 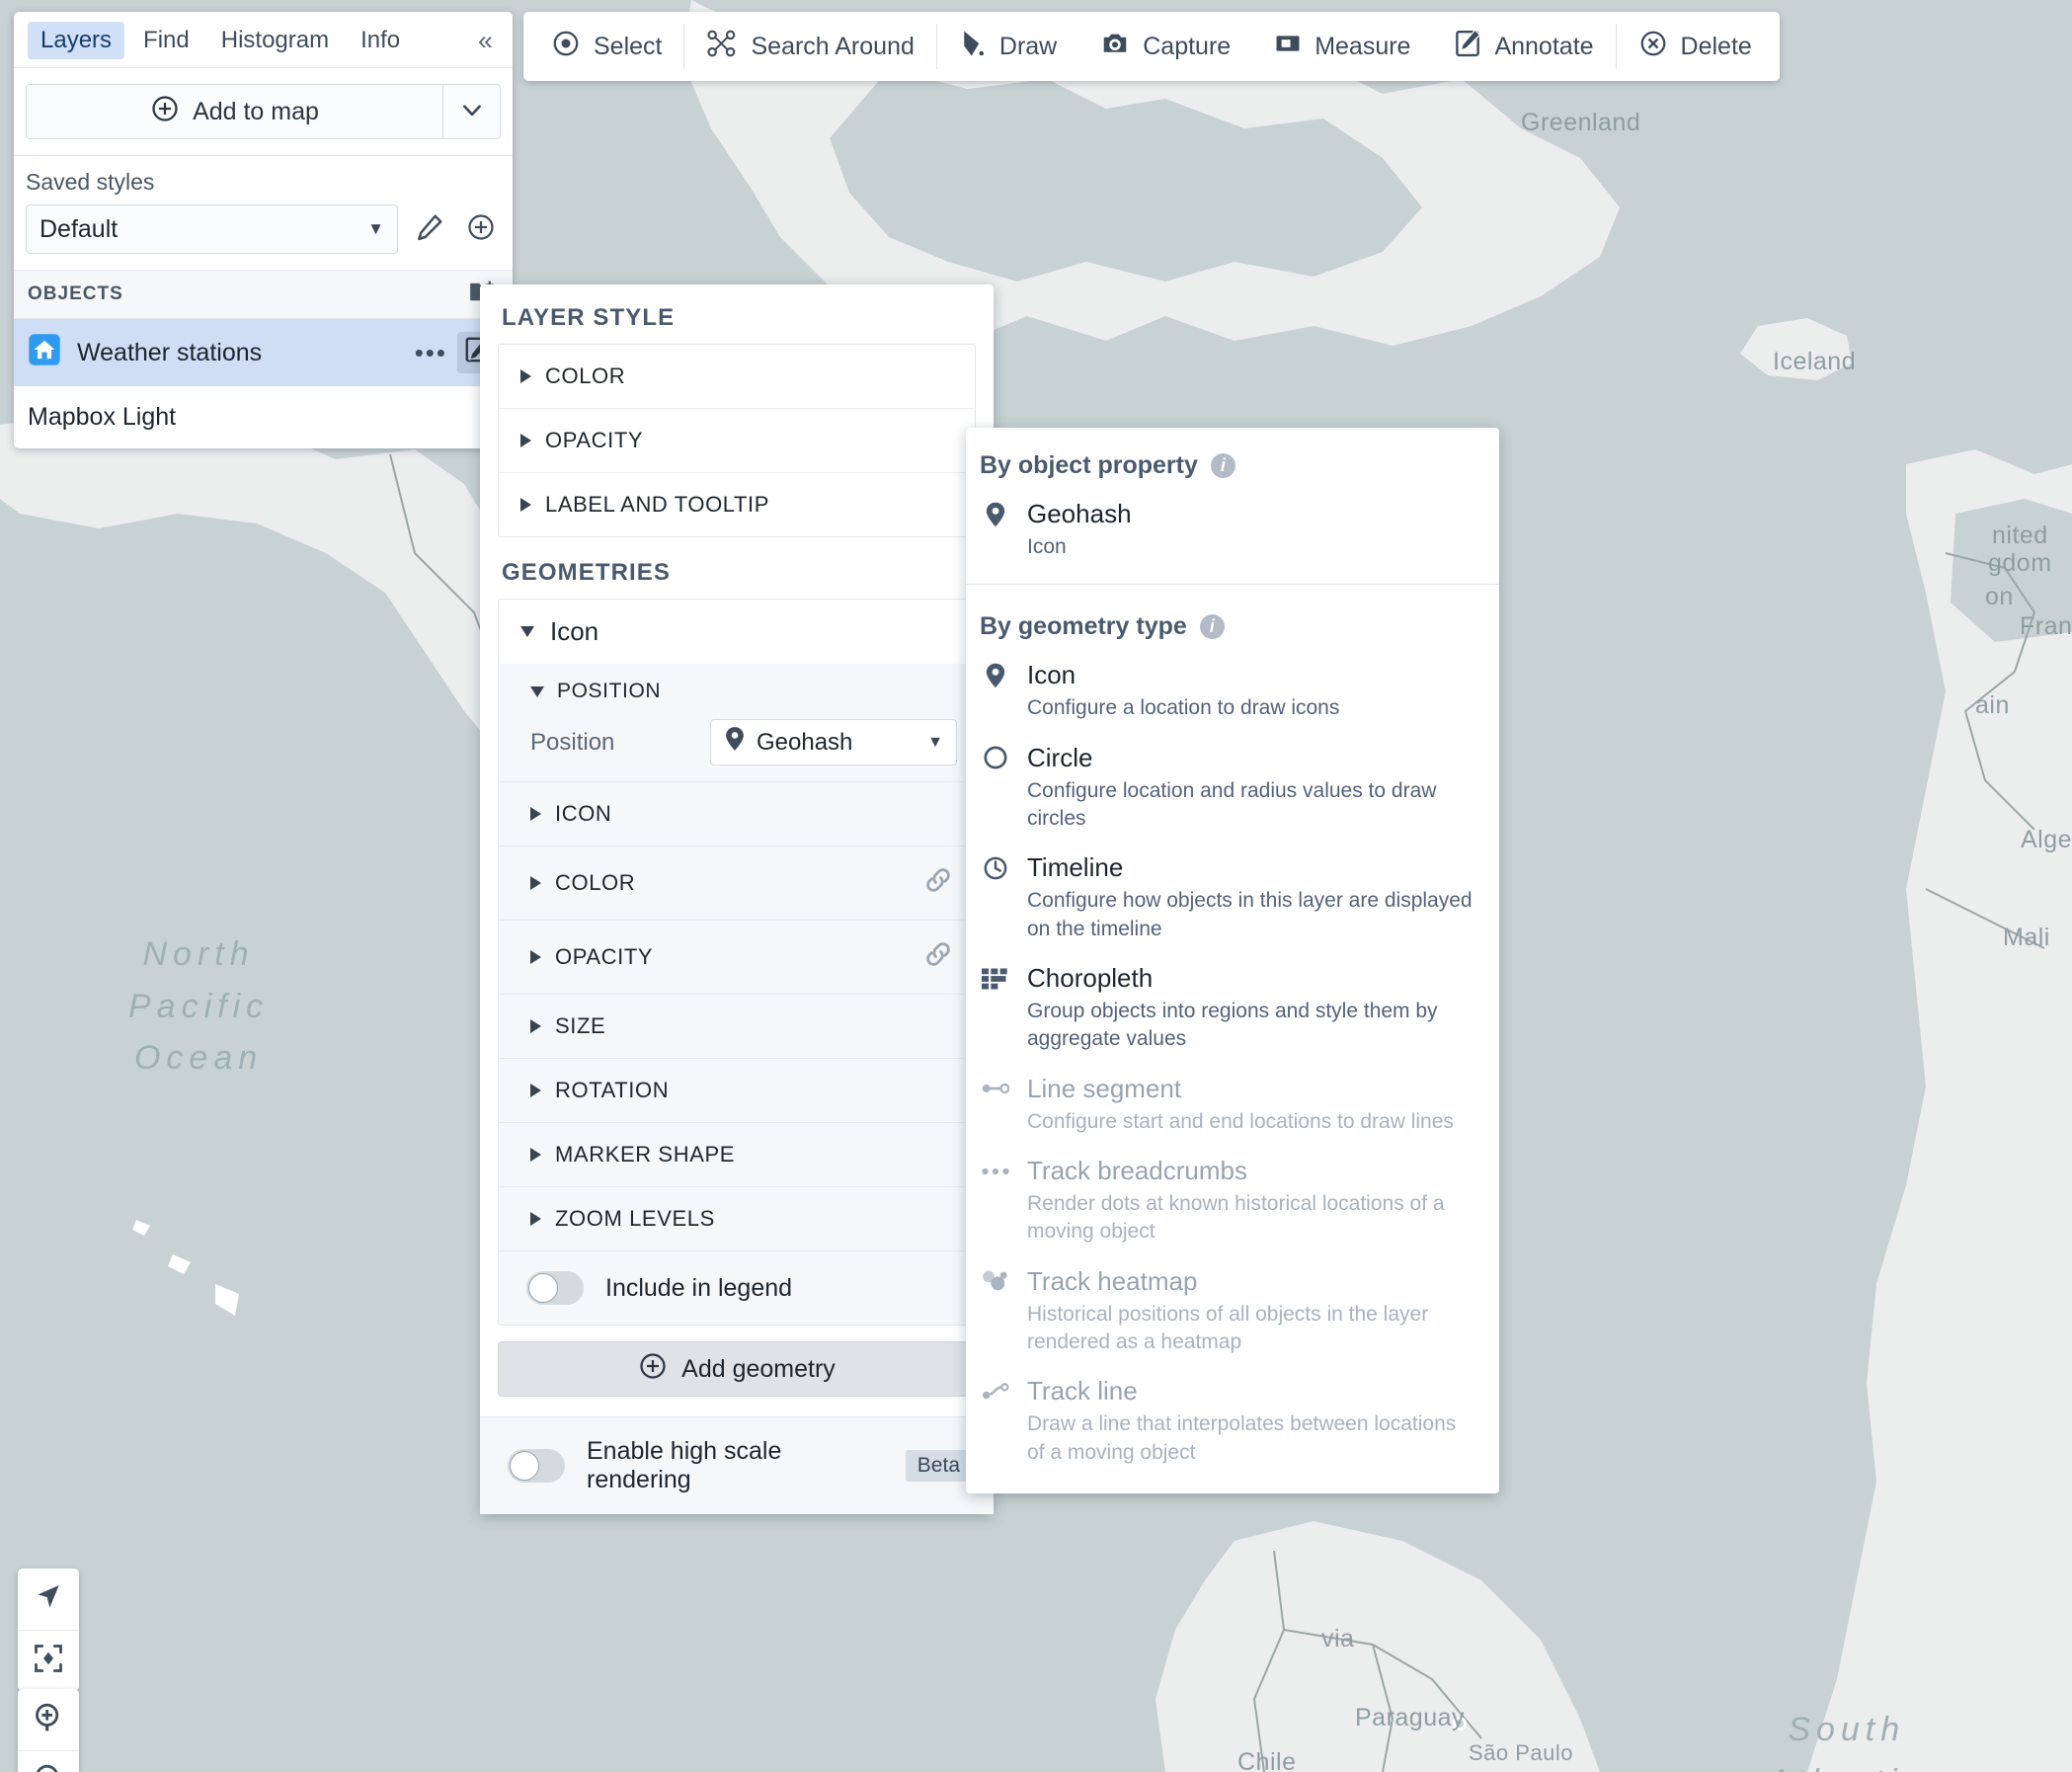 What do you see at coordinates (48, 1761) in the screenshot?
I see `zoom-out-button` at bounding box center [48, 1761].